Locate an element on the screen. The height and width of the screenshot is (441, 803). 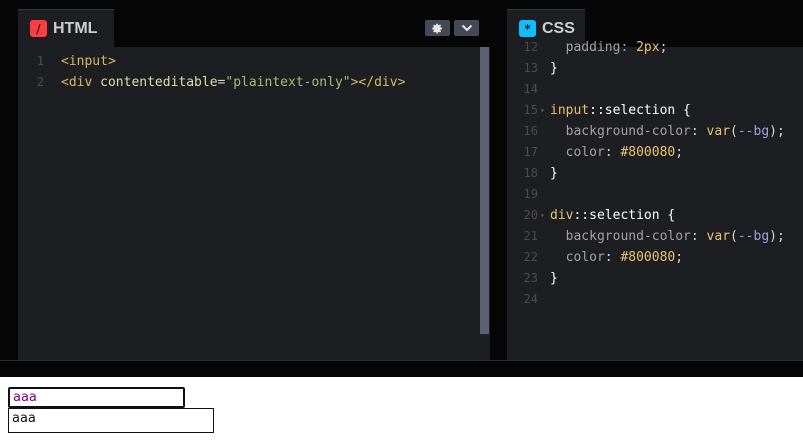
code-line: 24 is located at coordinates (655, 299).